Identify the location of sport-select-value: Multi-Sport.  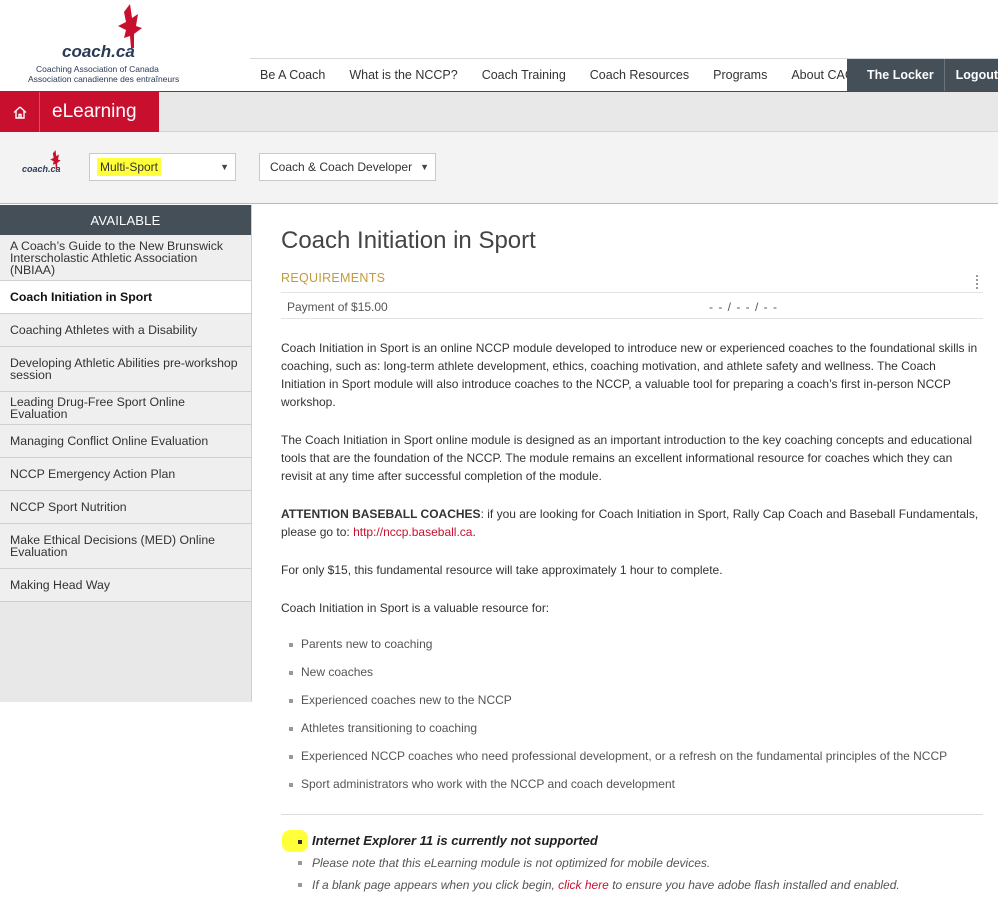
(129, 167).